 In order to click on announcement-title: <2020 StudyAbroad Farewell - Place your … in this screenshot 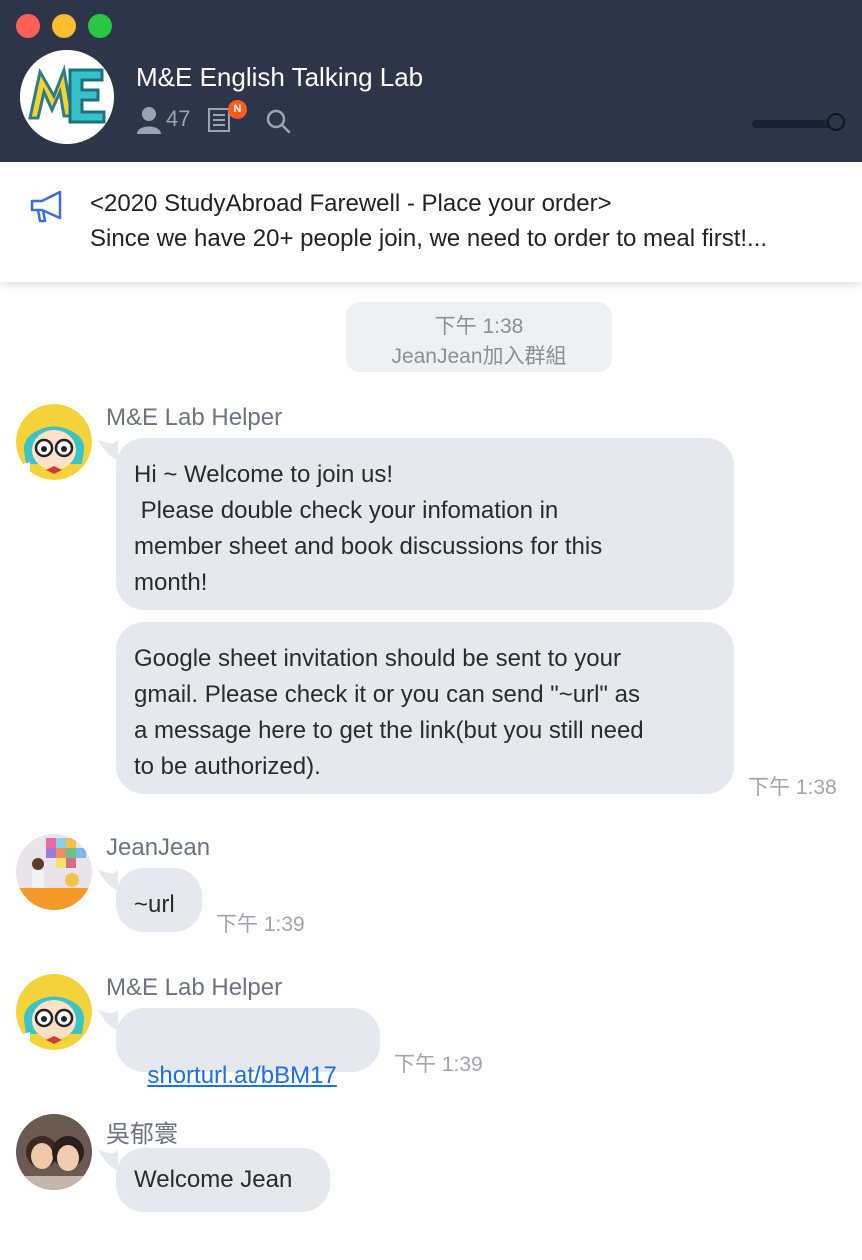, I will do `click(351, 204)`.